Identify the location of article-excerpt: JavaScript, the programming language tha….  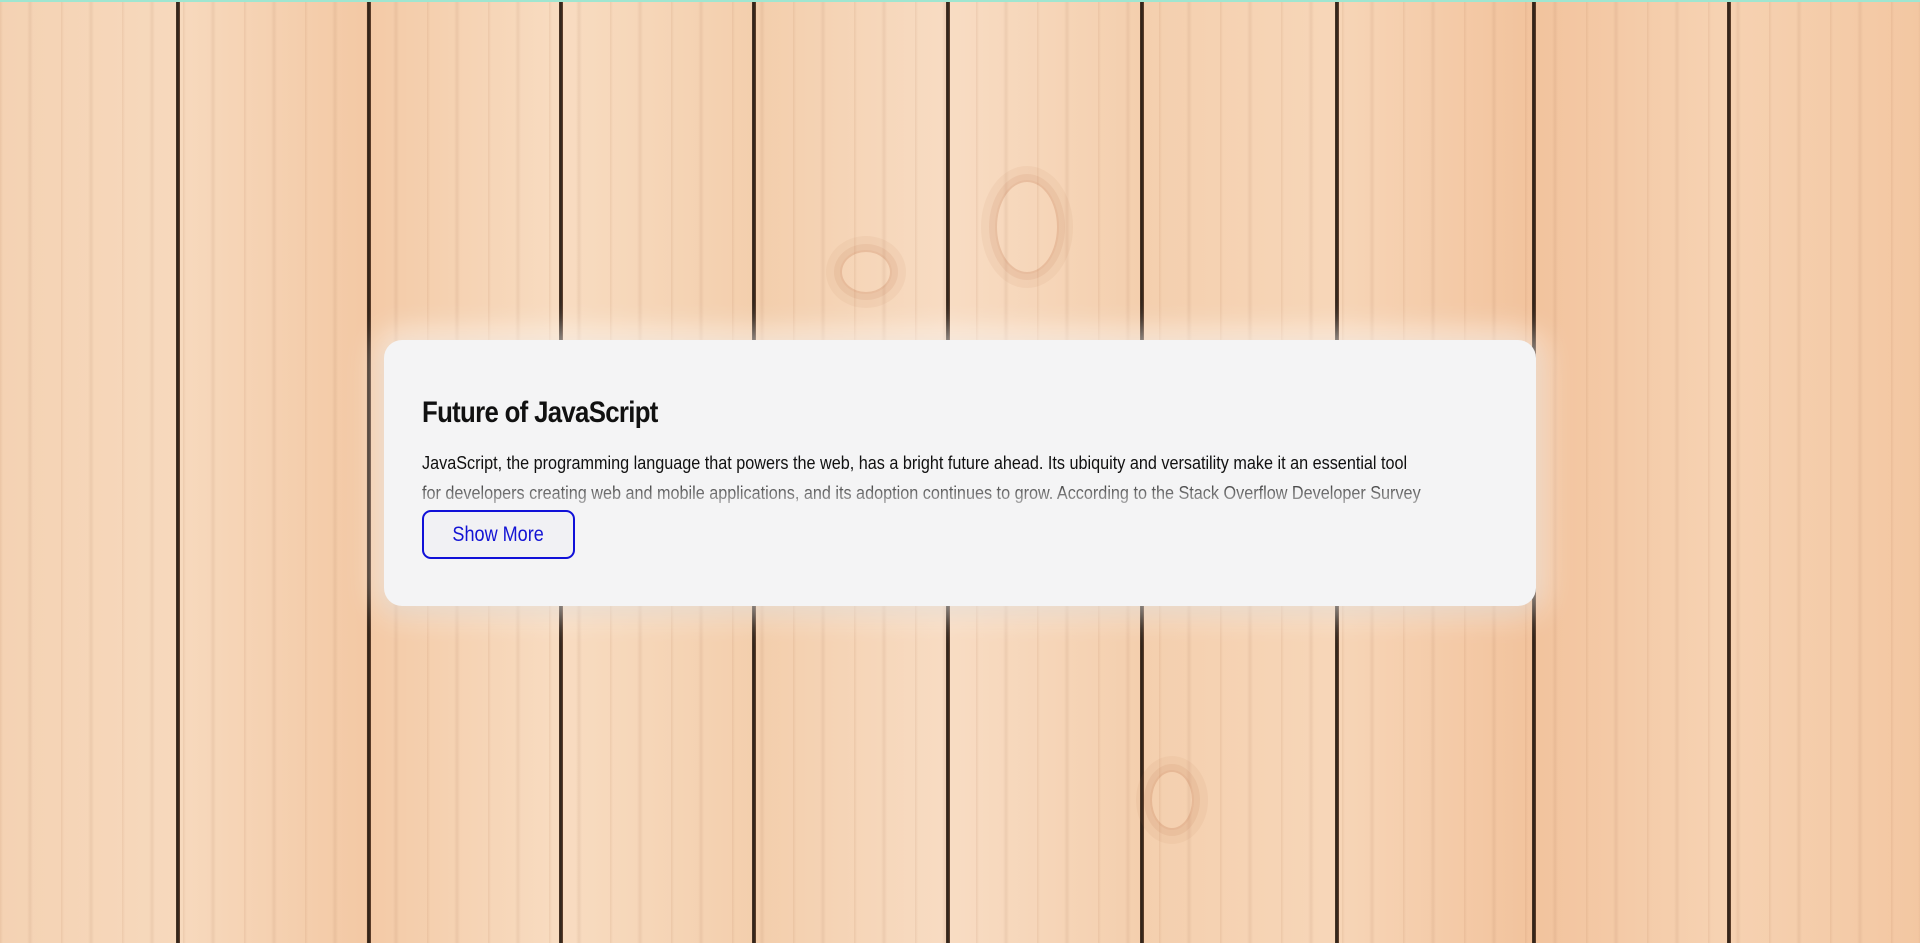
(921, 478).